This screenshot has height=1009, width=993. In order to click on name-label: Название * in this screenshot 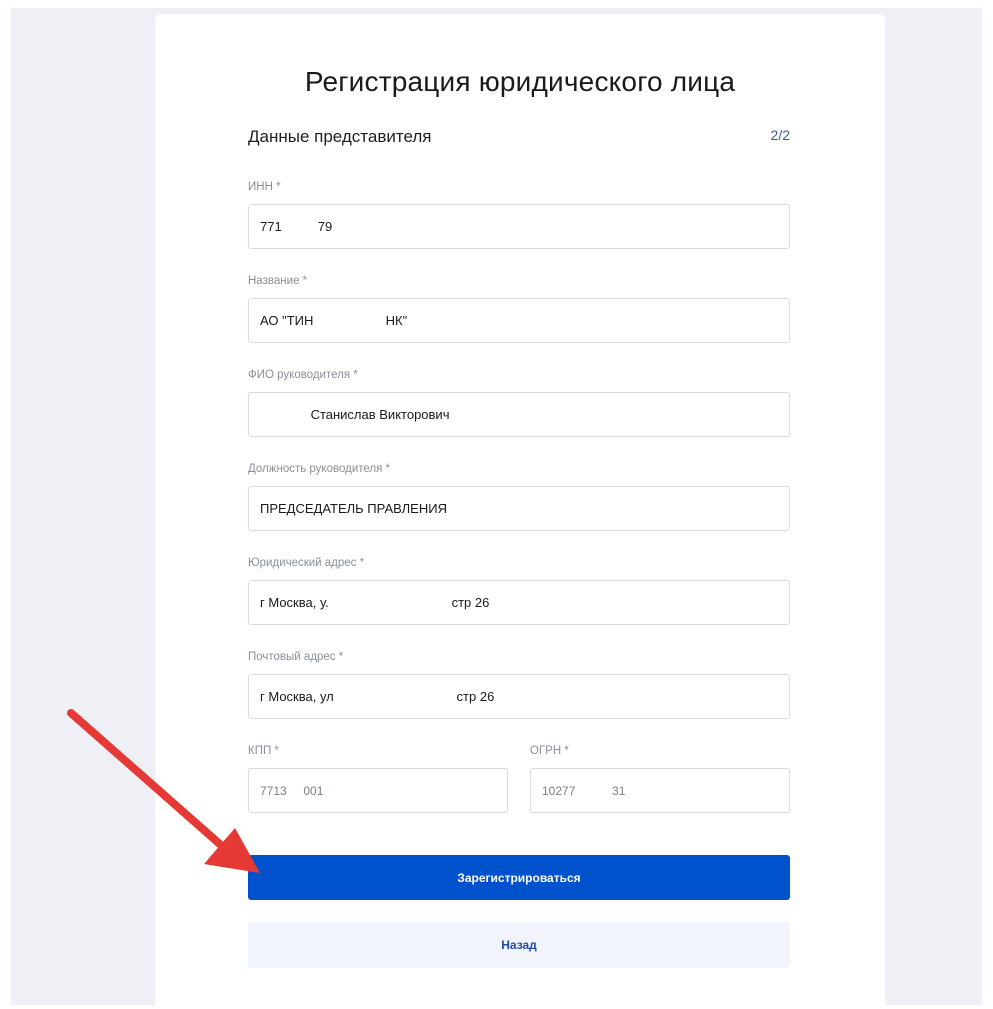, I will do `click(278, 281)`.